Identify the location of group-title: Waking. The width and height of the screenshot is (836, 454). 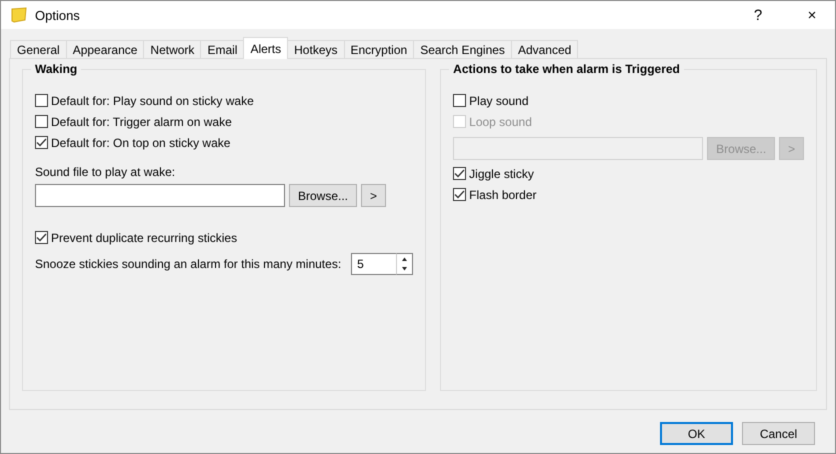
(56, 69).